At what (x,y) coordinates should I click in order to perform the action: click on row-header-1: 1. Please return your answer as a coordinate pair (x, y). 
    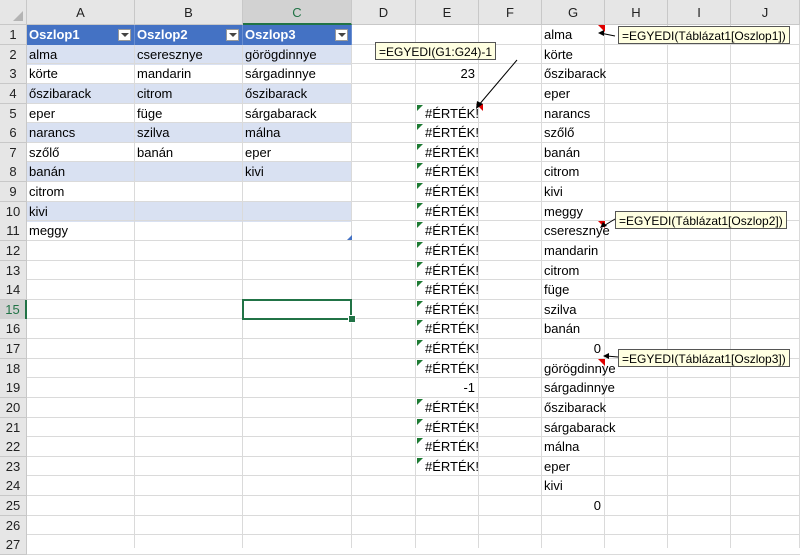
    Looking at the image, I should click on (13, 35).